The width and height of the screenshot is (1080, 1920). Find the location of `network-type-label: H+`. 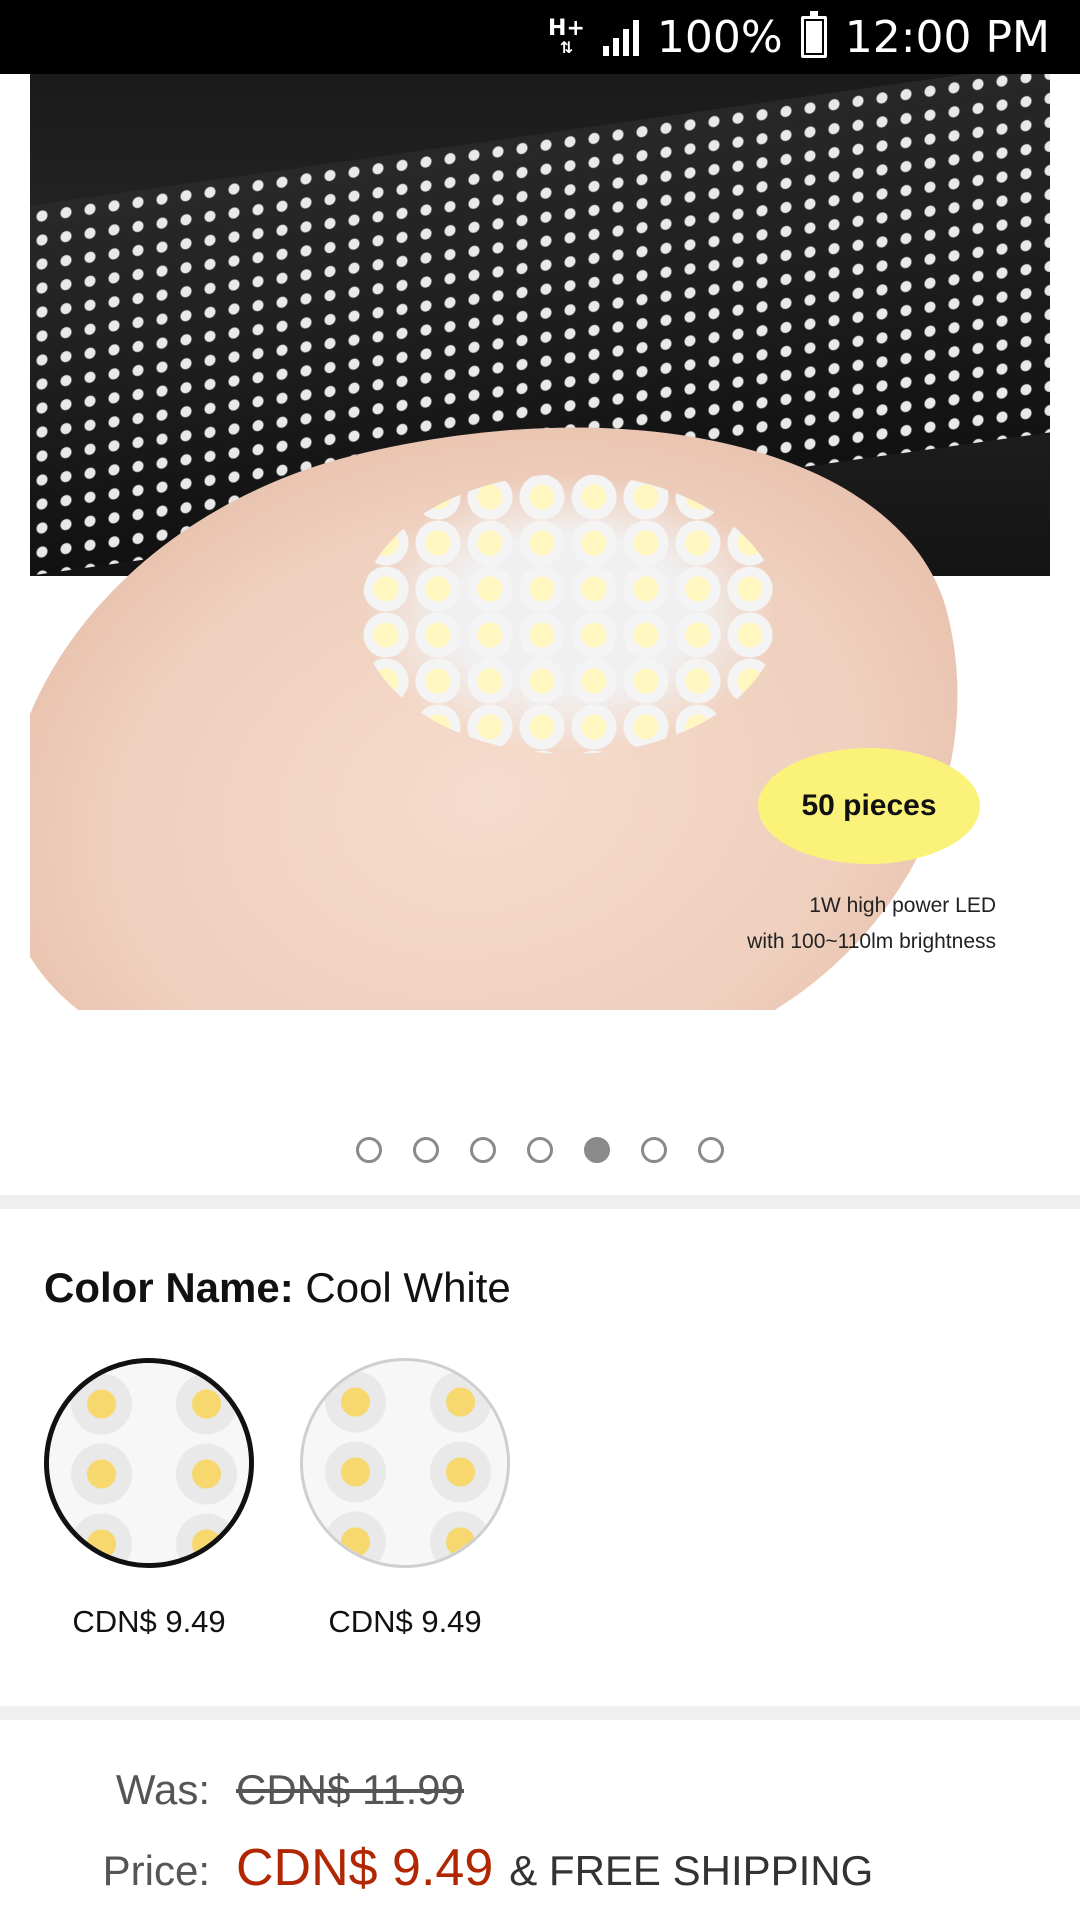

network-type-label: H+ is located at coordinates (566, 28).